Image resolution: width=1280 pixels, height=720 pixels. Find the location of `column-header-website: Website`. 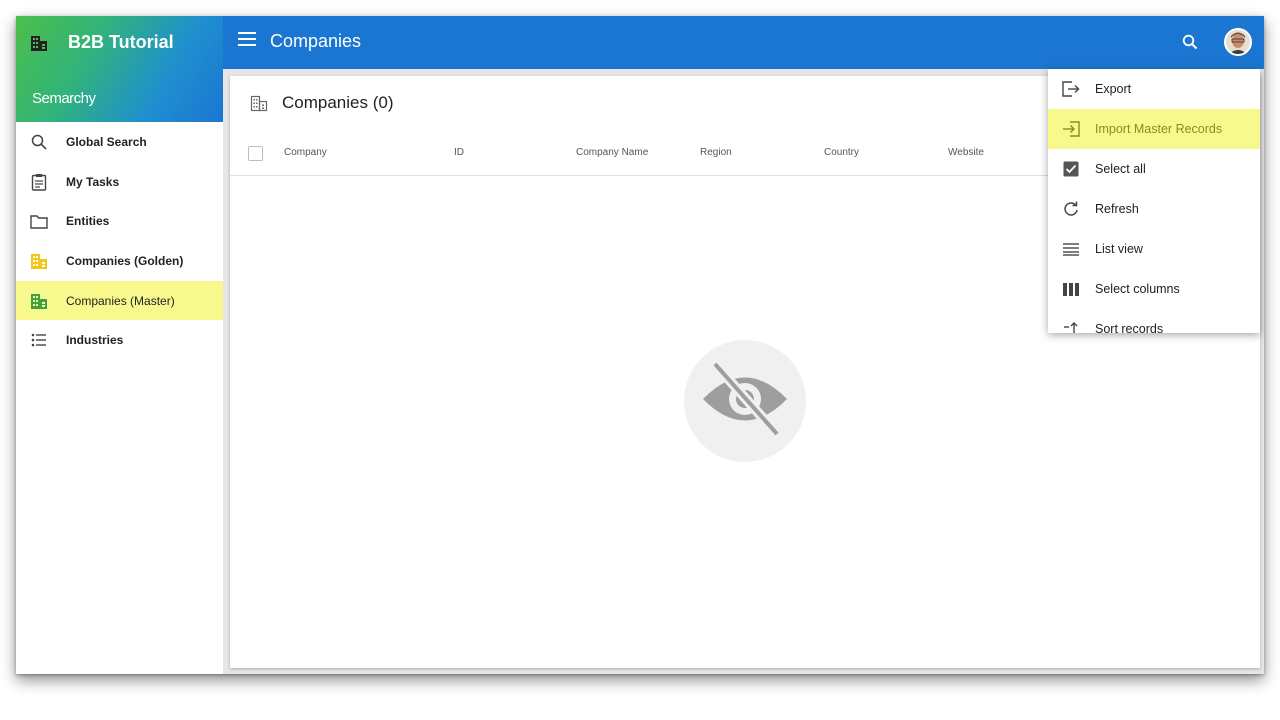

column-header-website: Website is located at coordinates (966, 152).